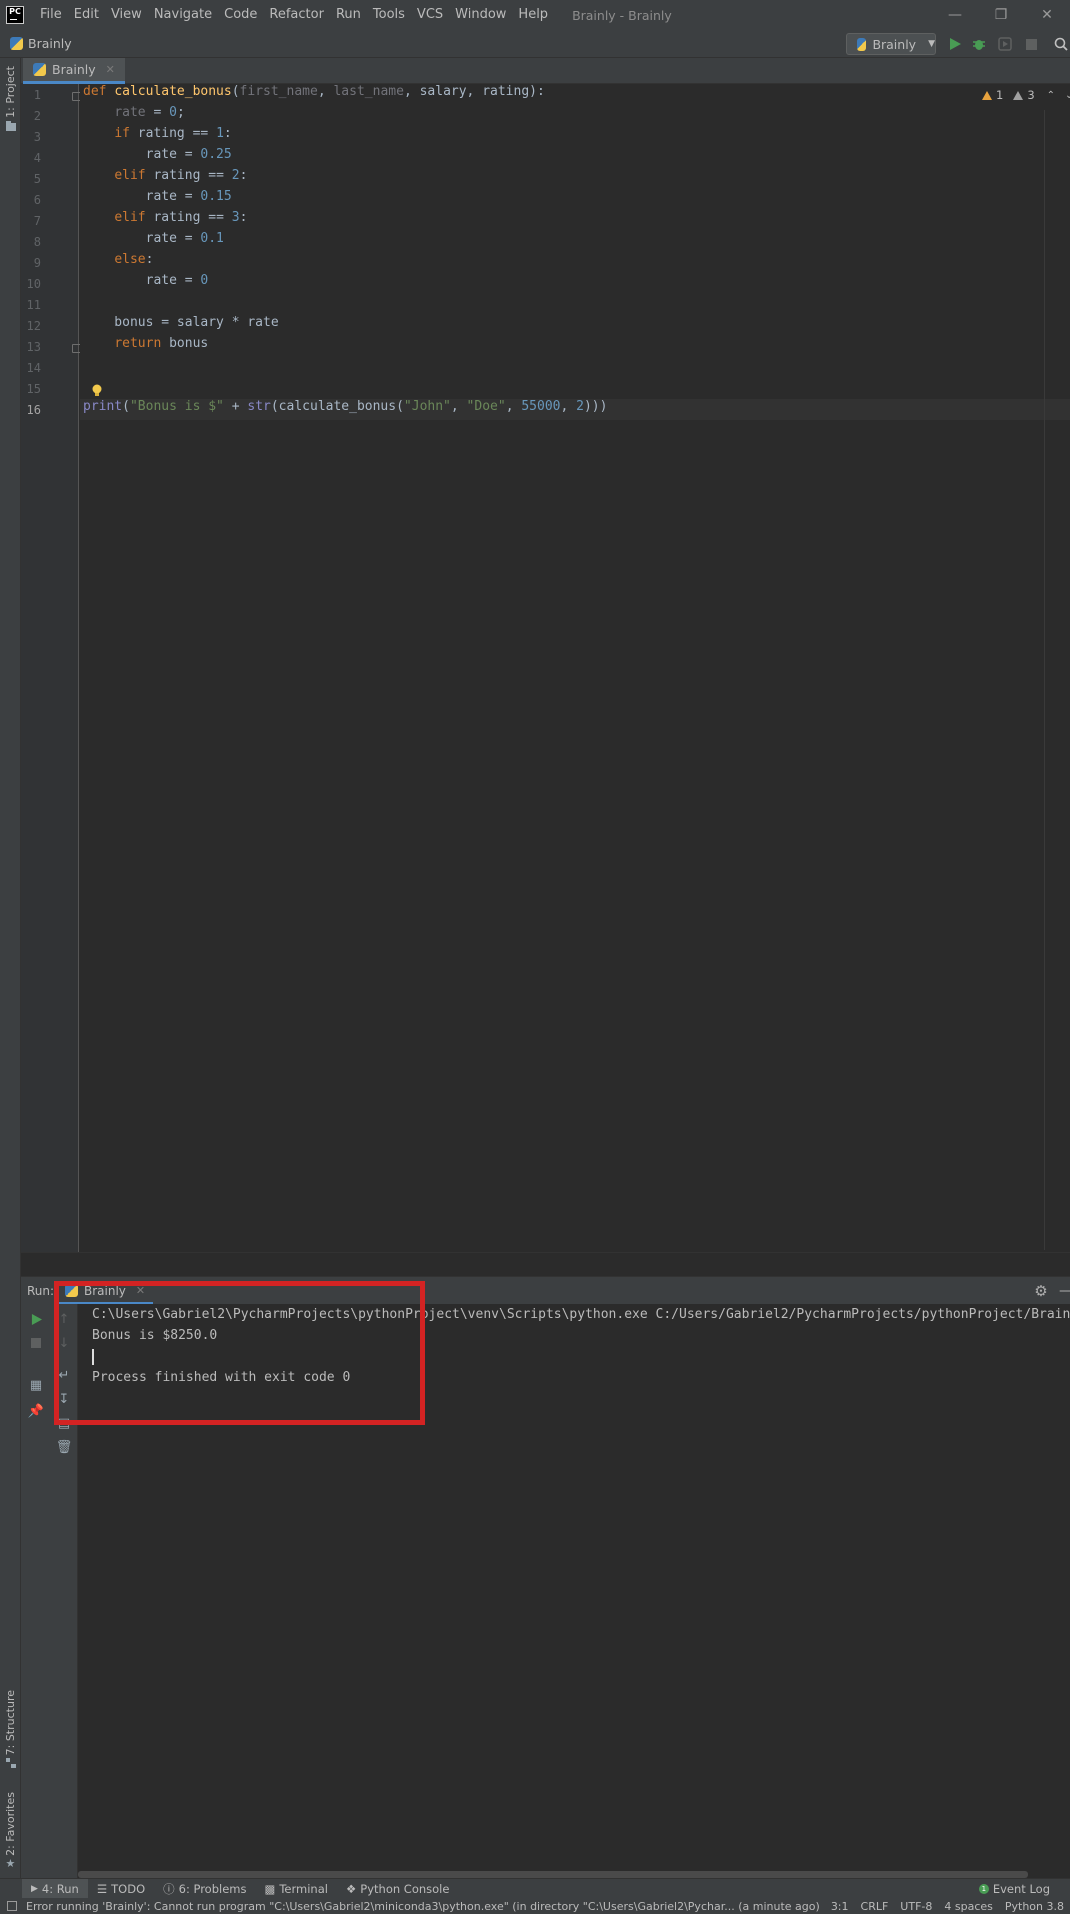  Describe the element at coordinates (86, 15) in the screenshot. I see `menu-edit: Edit` at that location.